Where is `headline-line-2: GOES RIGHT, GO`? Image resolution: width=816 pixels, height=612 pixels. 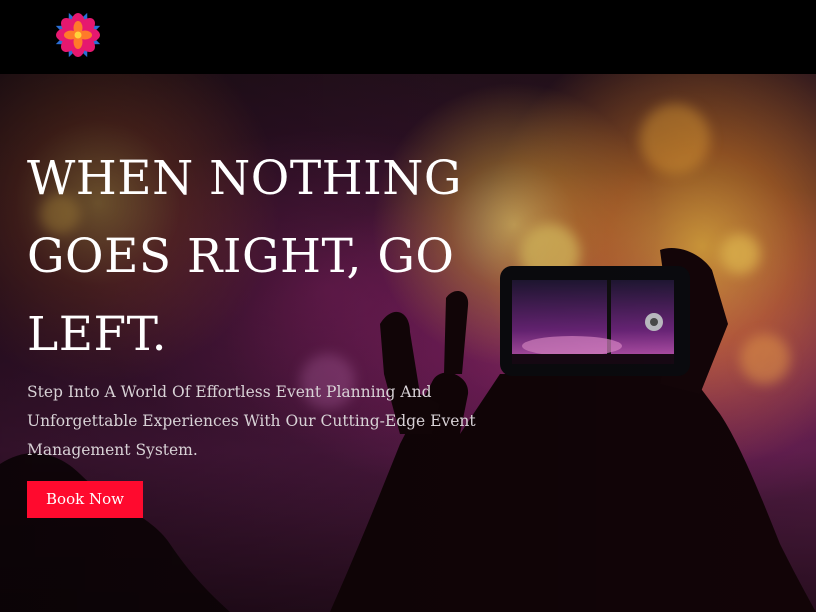 headline-line-2: GOES RIGHT, GO is located at coordinates (241, 256).